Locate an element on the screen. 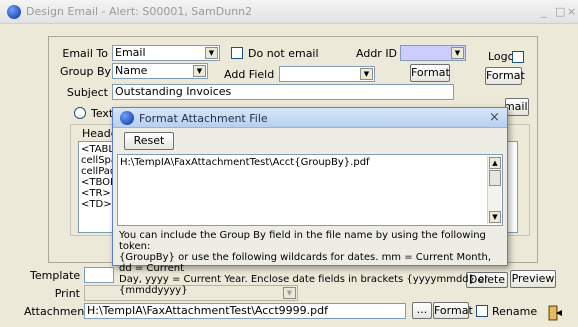 The image size is (578, 327). email-to-dropdown-icon: ▼ is located at coordinates (211, 53).